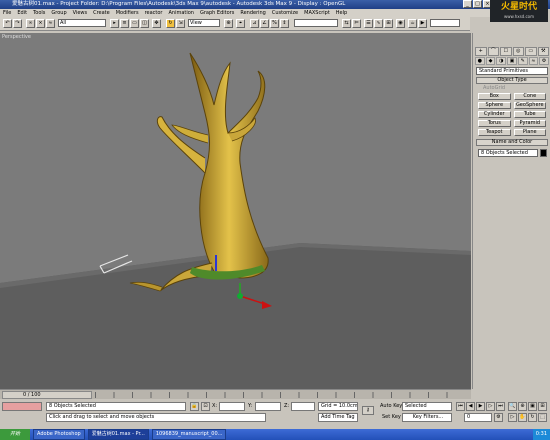 The width and height of the screenshot is (550, 440). I want to click on absolute-mode-icon: ⊡, so click(205, 406).